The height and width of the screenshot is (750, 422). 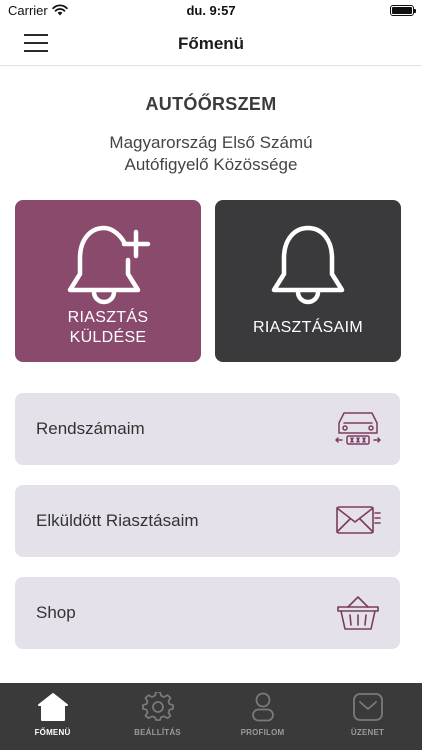 I want to click on page-title: Főmenü, so click(x=211, y=43).